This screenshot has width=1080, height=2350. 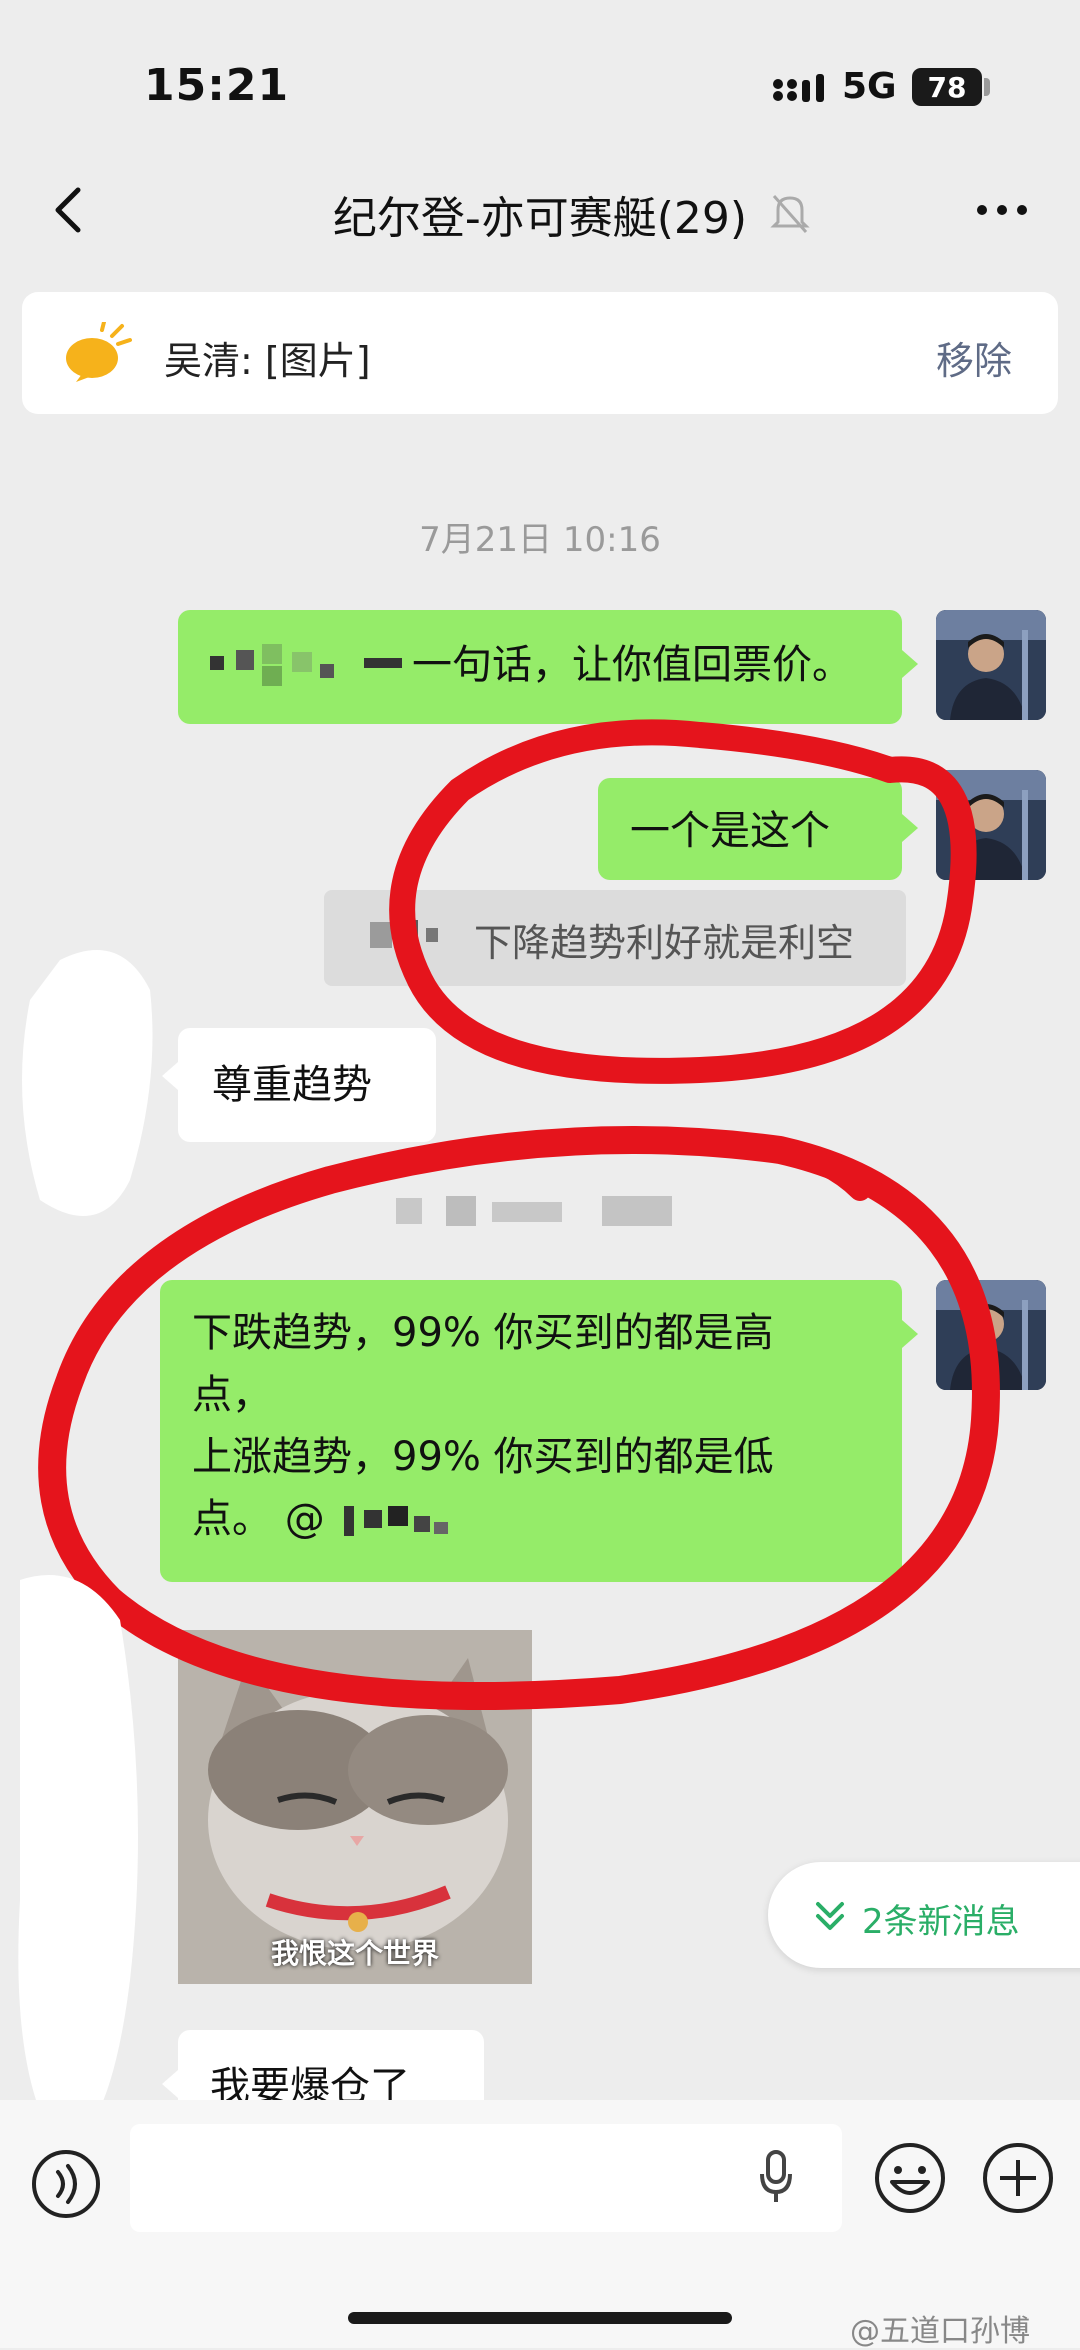 What do you see at coordinates (776, 2178) in the screenshot?
I see `microphone-icon` at bounding box center [776, 2178].